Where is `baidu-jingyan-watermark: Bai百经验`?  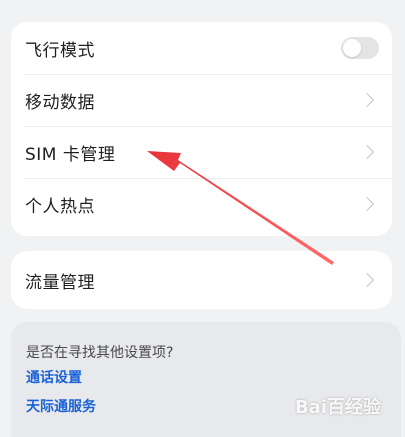 baidu-jingyan-watermark: Bai百经验 is located at coordinates (337, 407).